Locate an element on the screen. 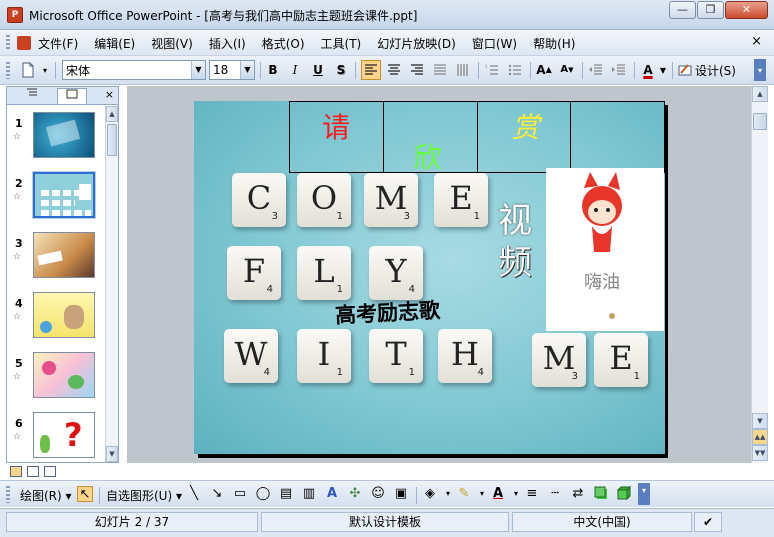 The width and height of the screenshot is (774, 537). letter-tile: H 4 is located at coordinates (465, 356).